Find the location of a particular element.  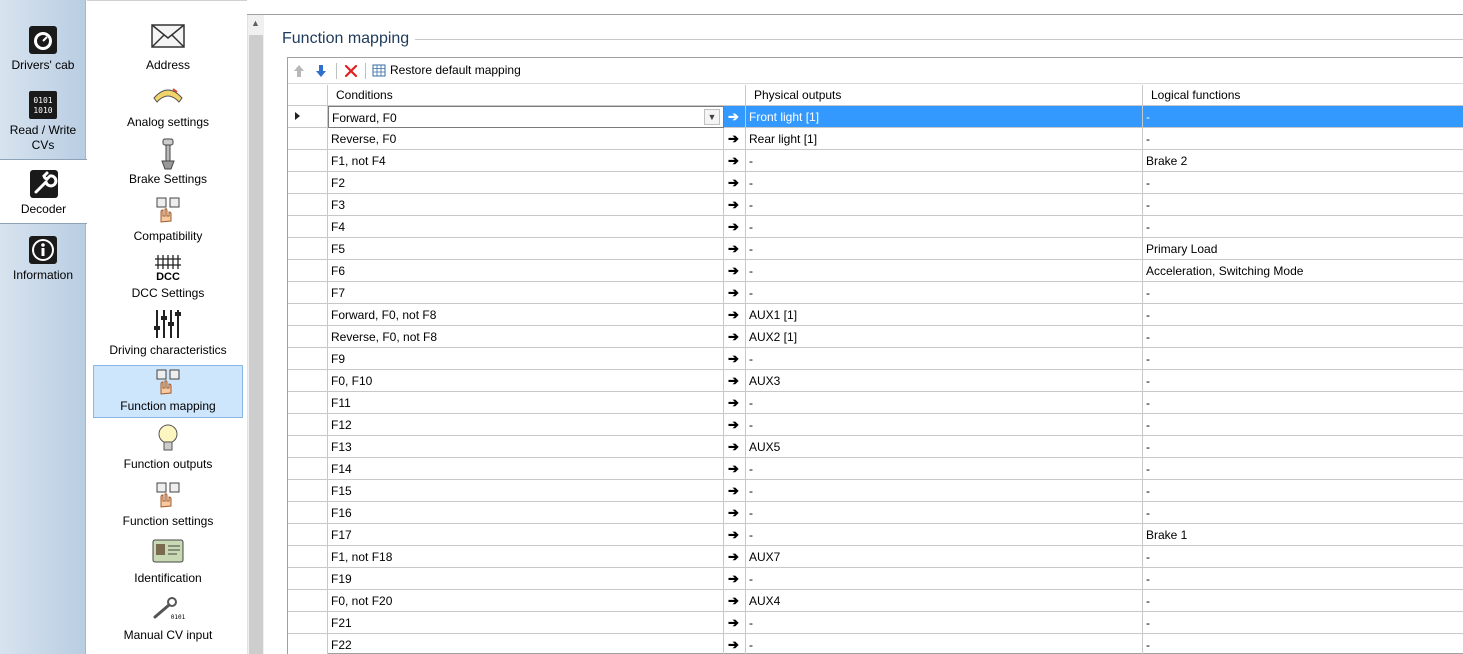

table-row: F4 ➔ - - is located at coordinates (875, 227).